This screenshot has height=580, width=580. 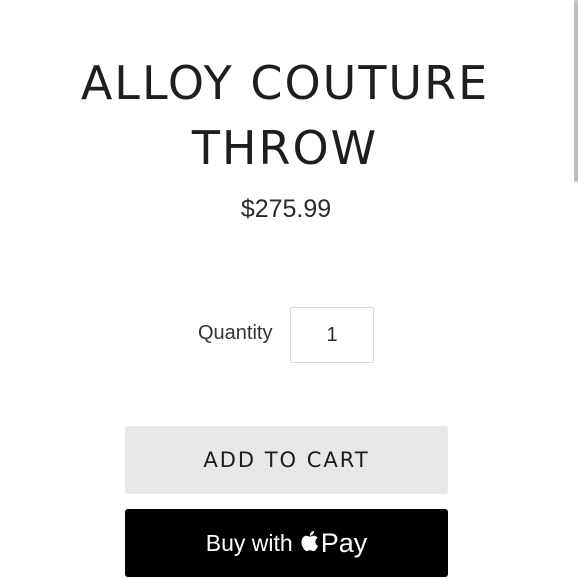 What do you see at coordinates (249, 542) in the screenshot?
I see `buy-with-label: Buy with` at bounding box center [249, 542].